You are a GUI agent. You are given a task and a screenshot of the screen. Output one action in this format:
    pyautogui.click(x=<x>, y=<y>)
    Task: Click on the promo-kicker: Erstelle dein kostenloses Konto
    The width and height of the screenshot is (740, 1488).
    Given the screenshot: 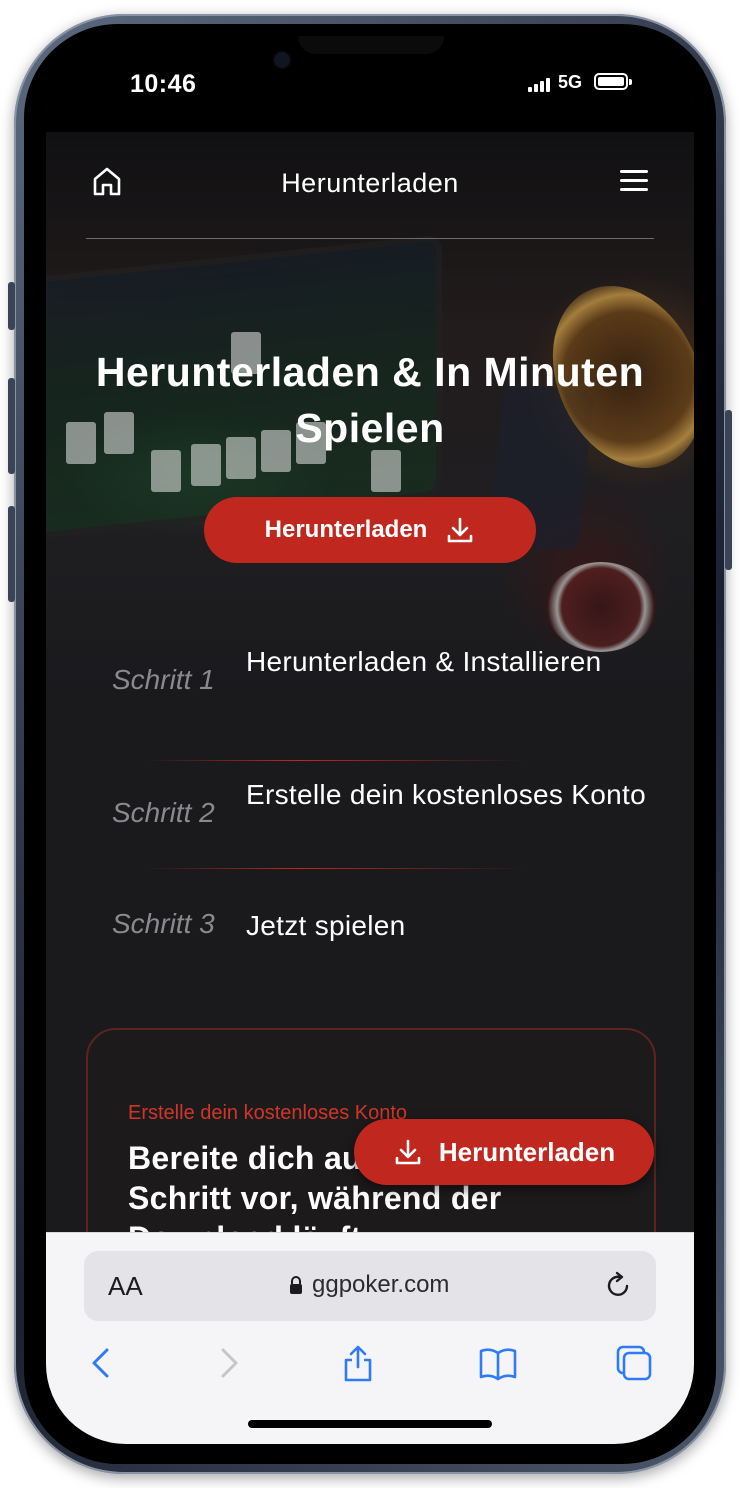 What is the action you would take?
    pyautogui.click(x=268, y=1113)
    